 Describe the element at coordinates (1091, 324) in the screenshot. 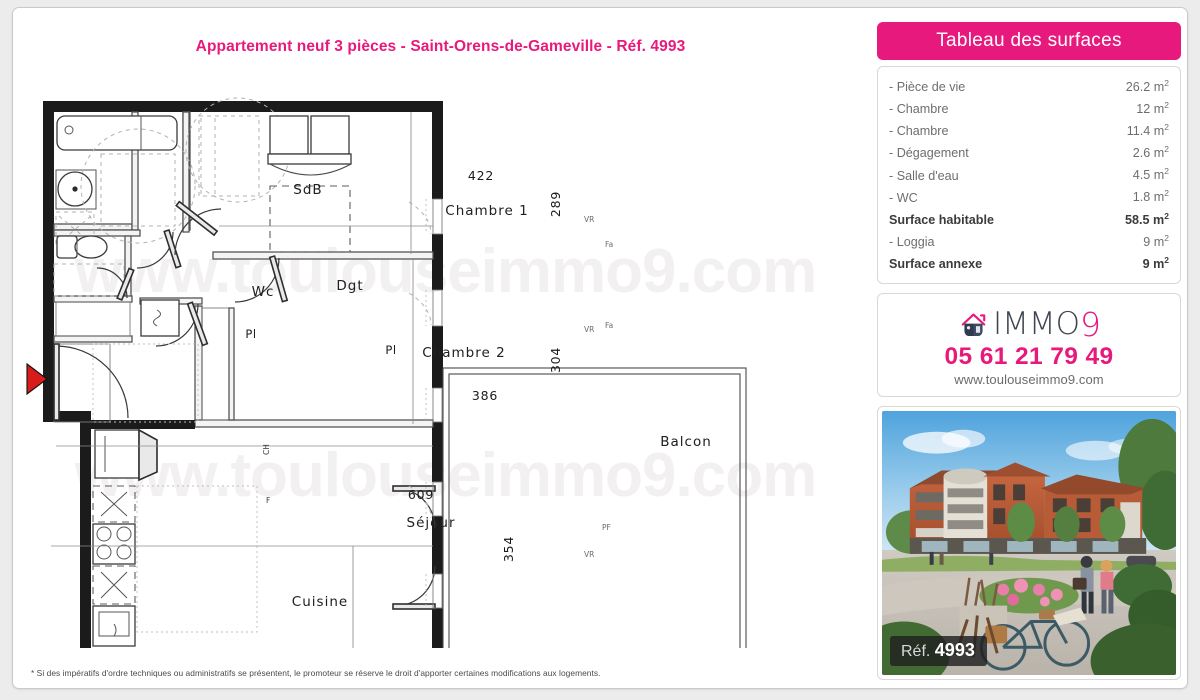

I see `logo-text-nine: 9` at that location.